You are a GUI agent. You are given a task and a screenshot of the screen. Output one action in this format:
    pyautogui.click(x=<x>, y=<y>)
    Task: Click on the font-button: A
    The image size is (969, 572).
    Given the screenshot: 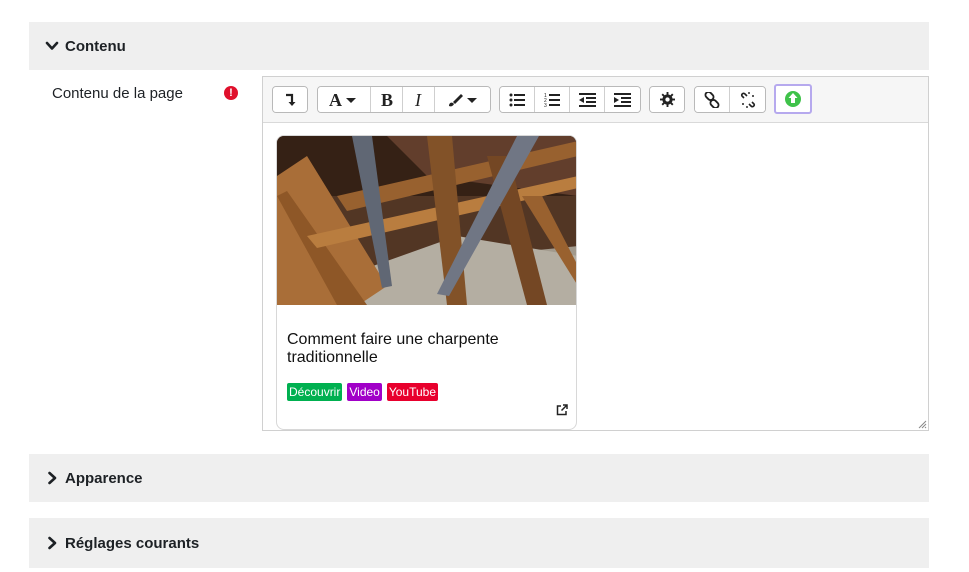 What is the action you would take?
    pyautogui.click(x=344, y=99)
    